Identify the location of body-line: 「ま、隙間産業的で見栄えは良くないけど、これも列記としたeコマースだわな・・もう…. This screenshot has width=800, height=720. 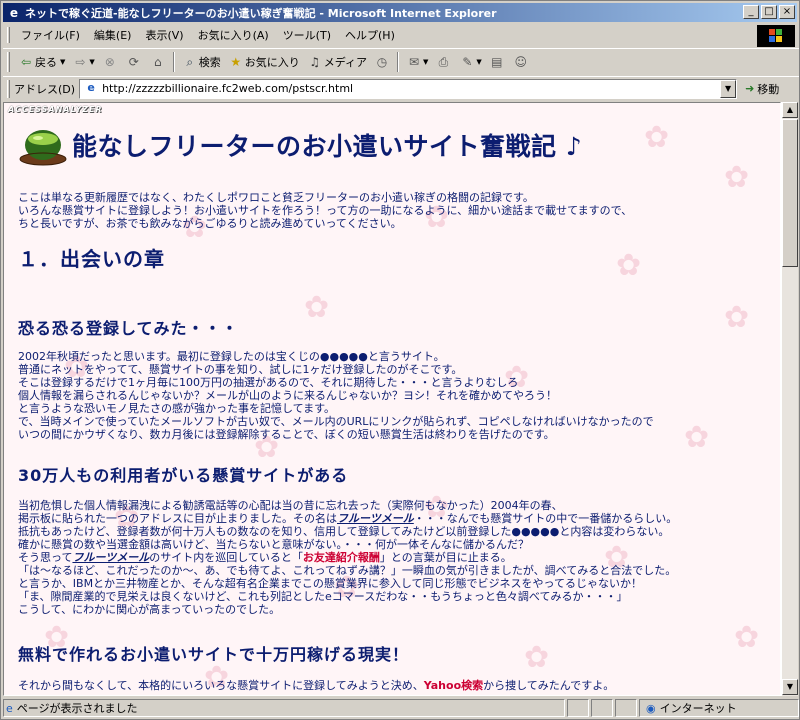
(323, 596).